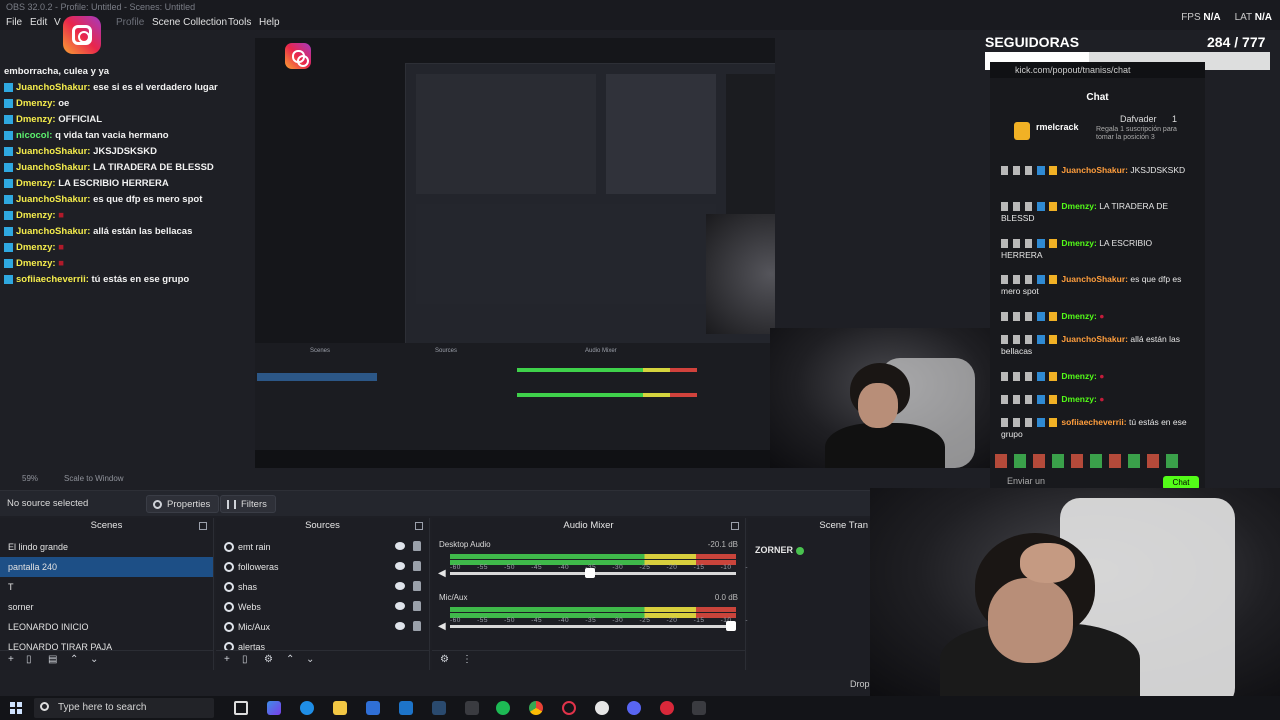  What do you see at coordinates (406, 708) in the screenshot?
I see `outlook-icon` at bounding box center [406, 708].